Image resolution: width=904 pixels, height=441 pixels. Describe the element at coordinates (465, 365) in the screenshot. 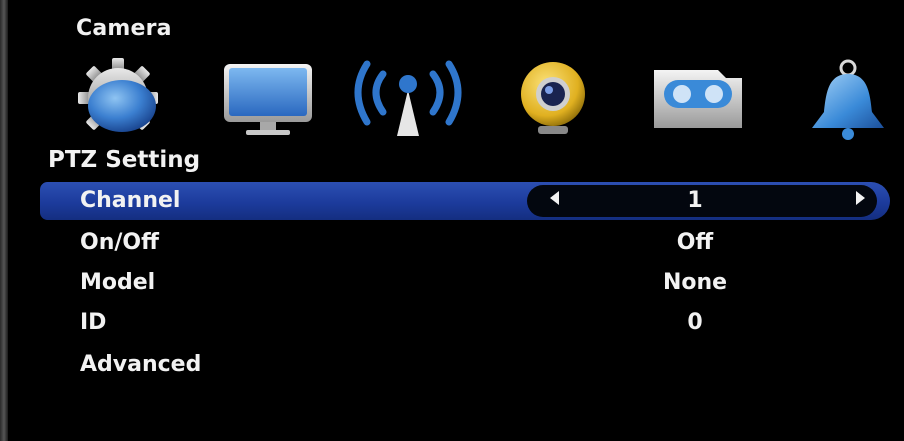

I see `setting-row-advanced: Advanced` at that location.